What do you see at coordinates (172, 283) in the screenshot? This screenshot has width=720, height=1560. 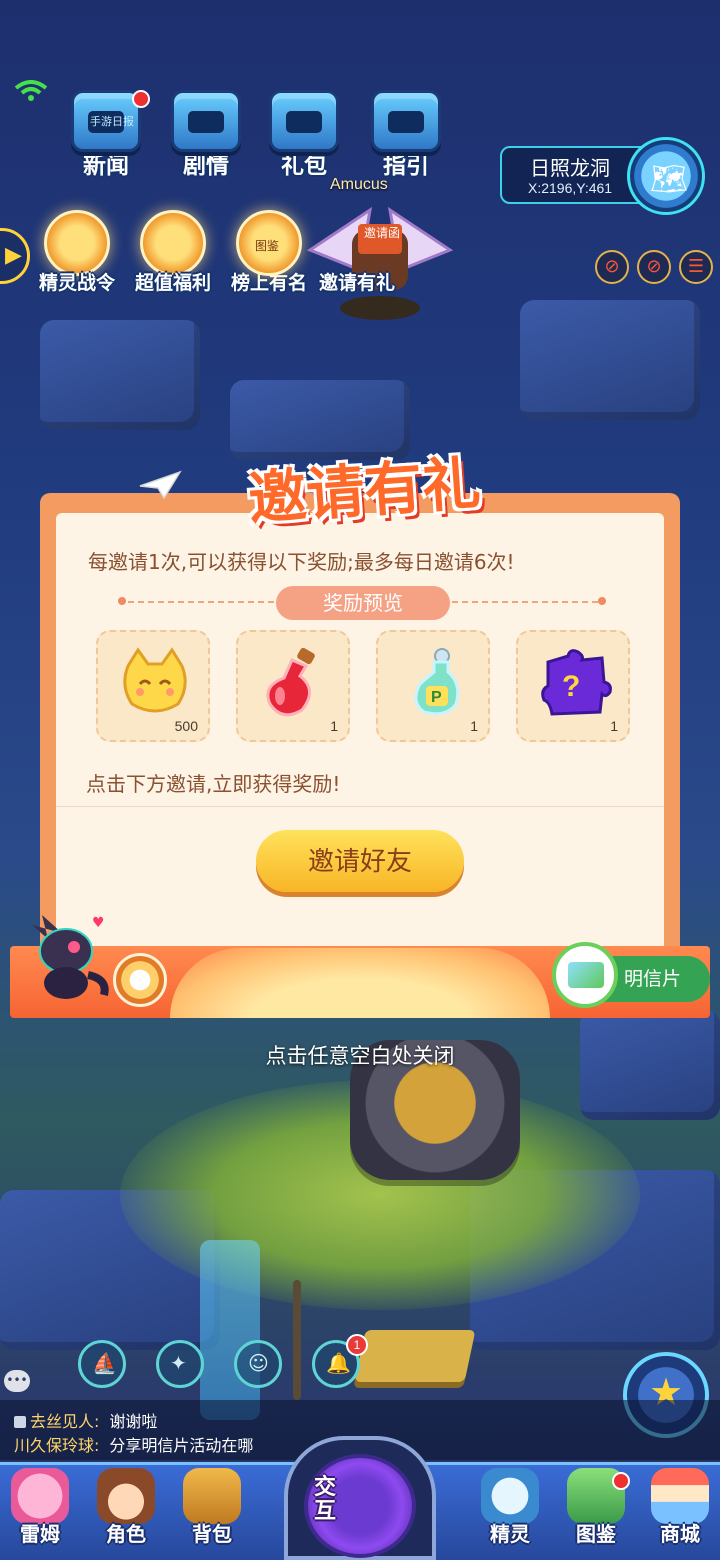 I see `event-label: 超值福利` at bounding box center [172, 283].